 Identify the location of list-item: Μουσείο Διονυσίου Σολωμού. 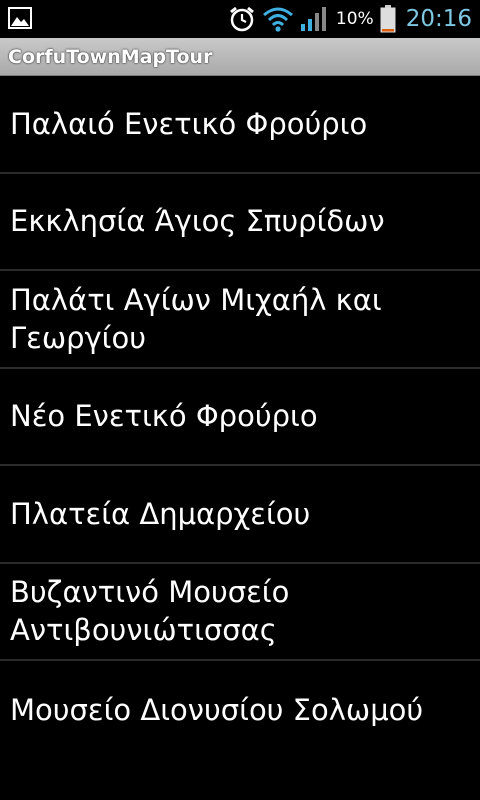
(240, 710).